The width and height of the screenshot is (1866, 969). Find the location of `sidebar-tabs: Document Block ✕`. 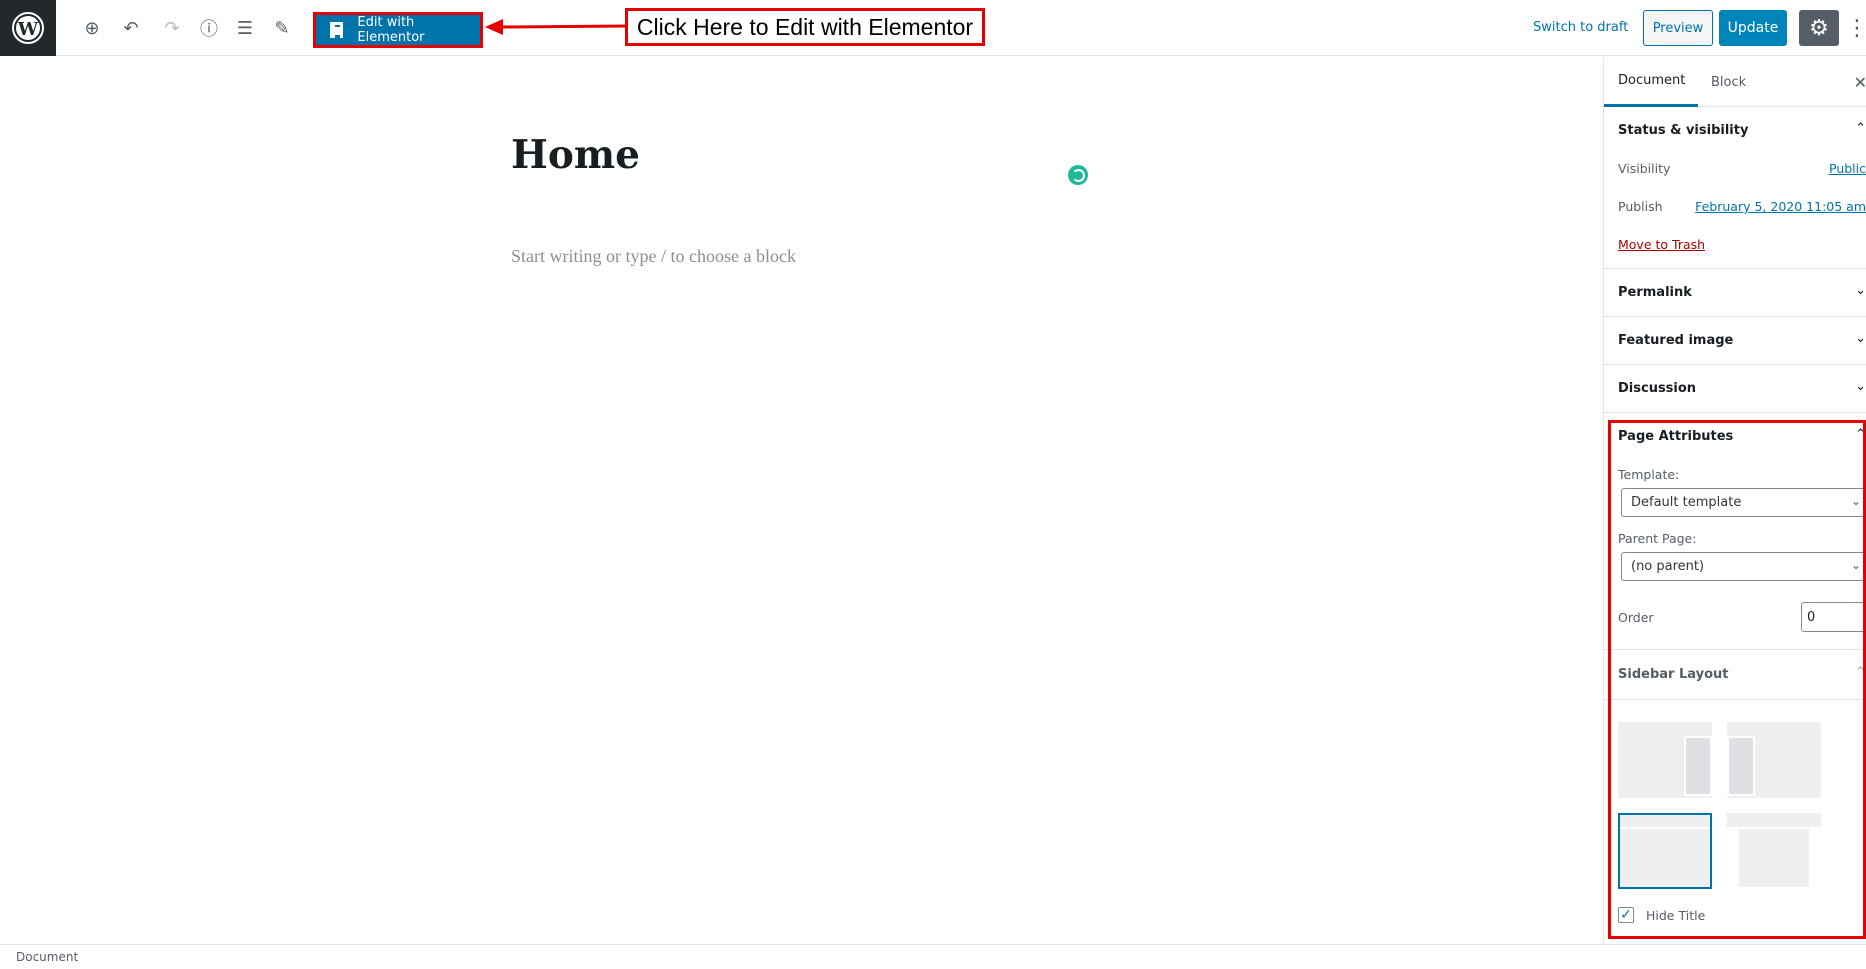

sidebar-tabs: Document Block ✕ is located at coordinates (1735, 82).